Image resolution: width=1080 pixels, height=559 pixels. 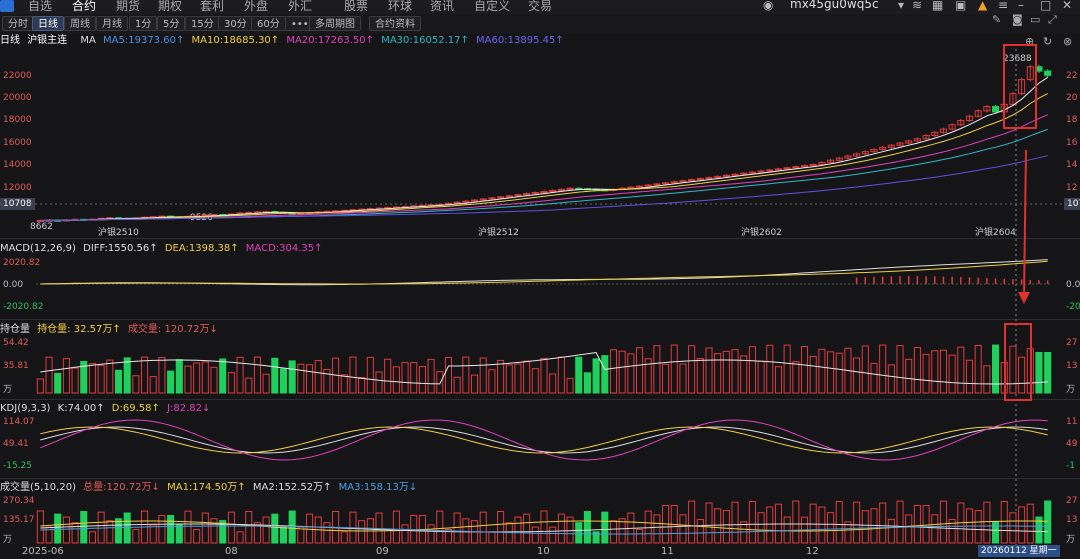 I want to click on macd-dea-line, so click(x=544, y=272).